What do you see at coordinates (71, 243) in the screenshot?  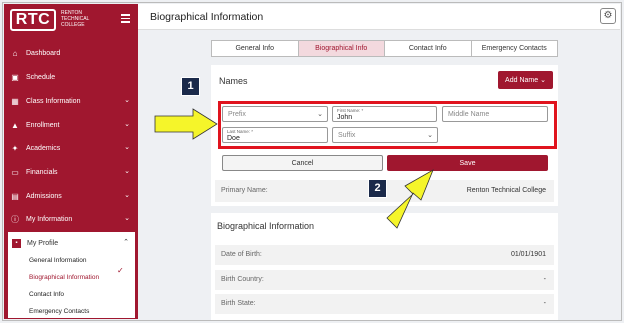 I see `sidebar-item-my-profile: ▪ My Profile ⌃` at bounding box center [71, 243].